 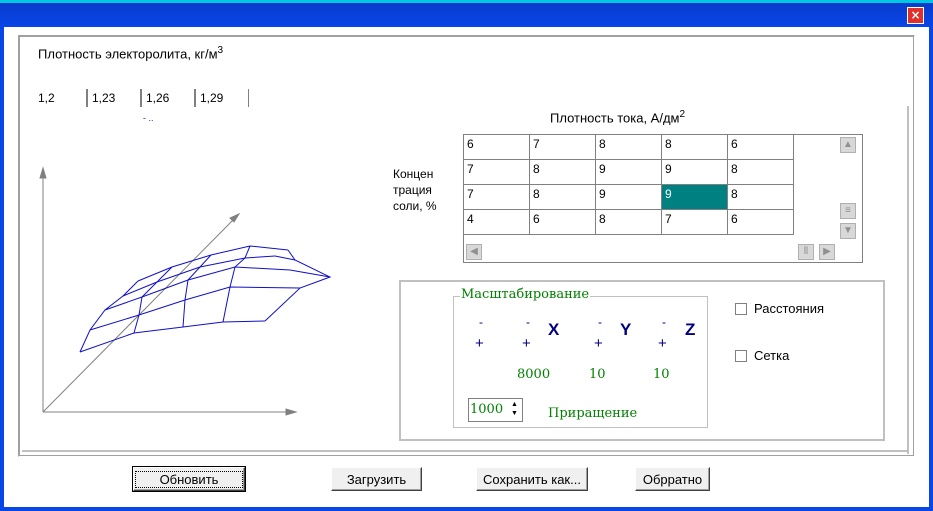 What do you see at coordinates (690, 329) in the screenshot?
I see `axis-z-label: Z` at bounding box center [690, 329].